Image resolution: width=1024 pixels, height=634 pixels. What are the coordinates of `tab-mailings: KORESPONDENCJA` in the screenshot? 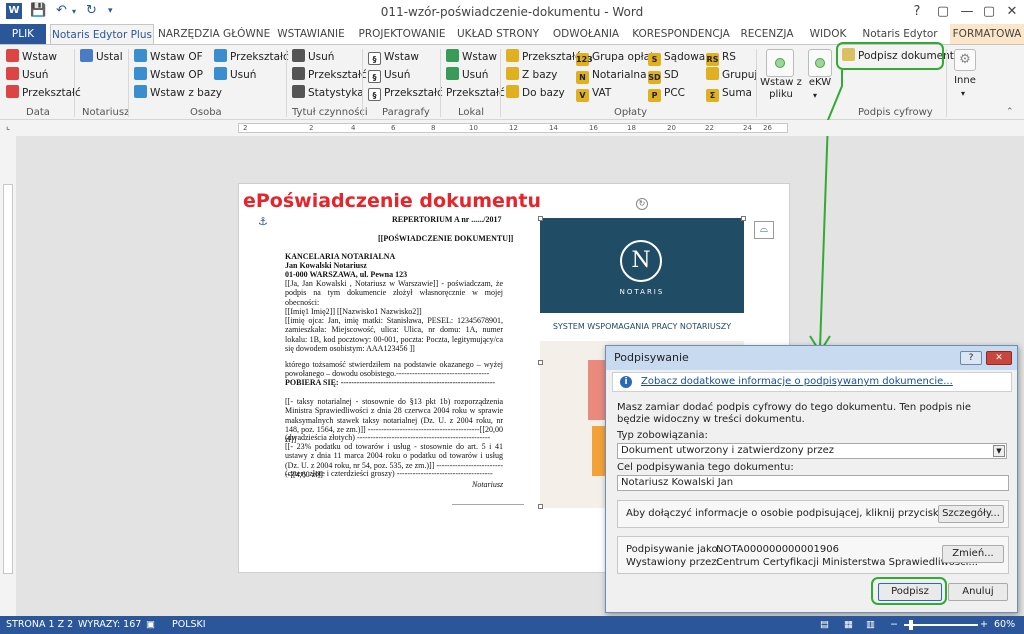 It's located at (681, 34).